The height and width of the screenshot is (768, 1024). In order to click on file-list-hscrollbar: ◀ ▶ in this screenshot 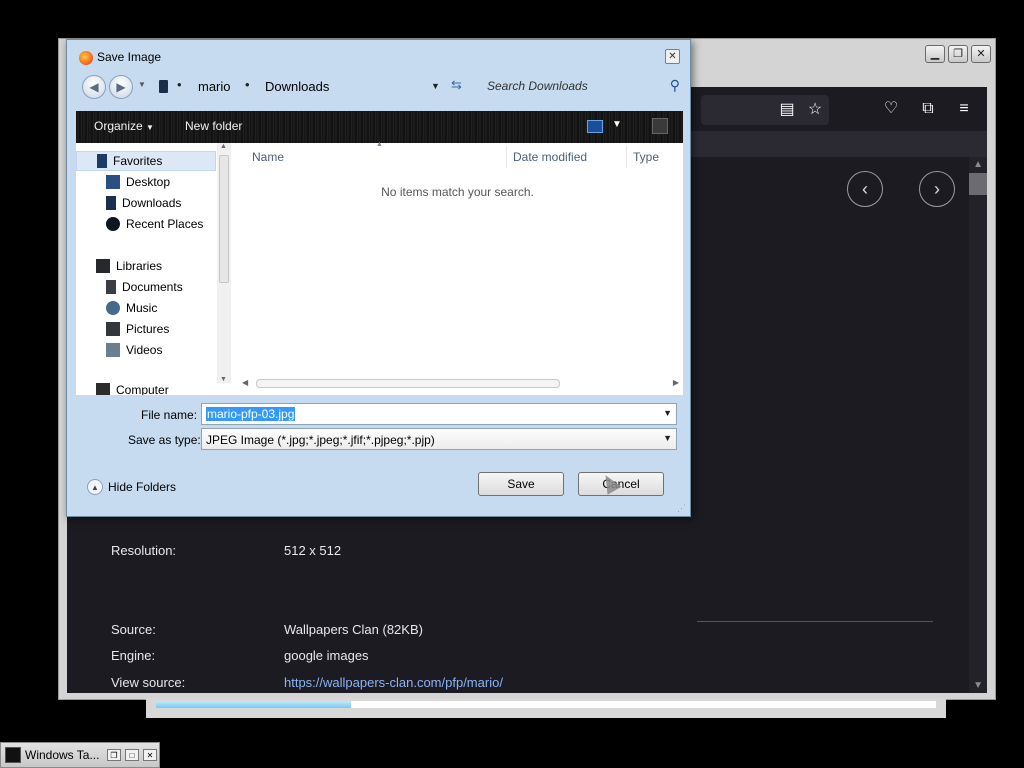, I will do `click(460, 384)`.